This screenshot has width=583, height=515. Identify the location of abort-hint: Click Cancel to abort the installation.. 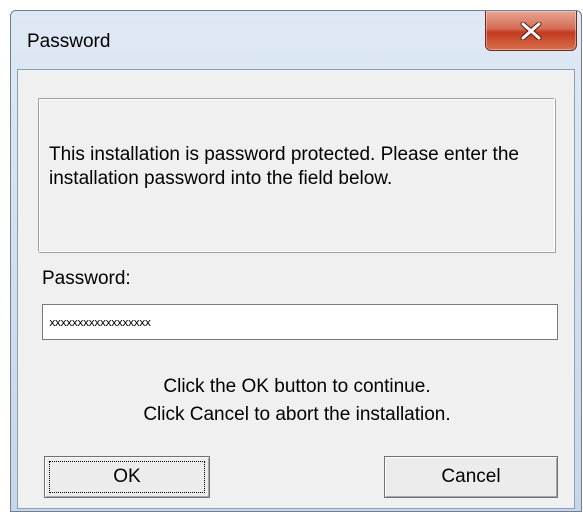
(297, 414).